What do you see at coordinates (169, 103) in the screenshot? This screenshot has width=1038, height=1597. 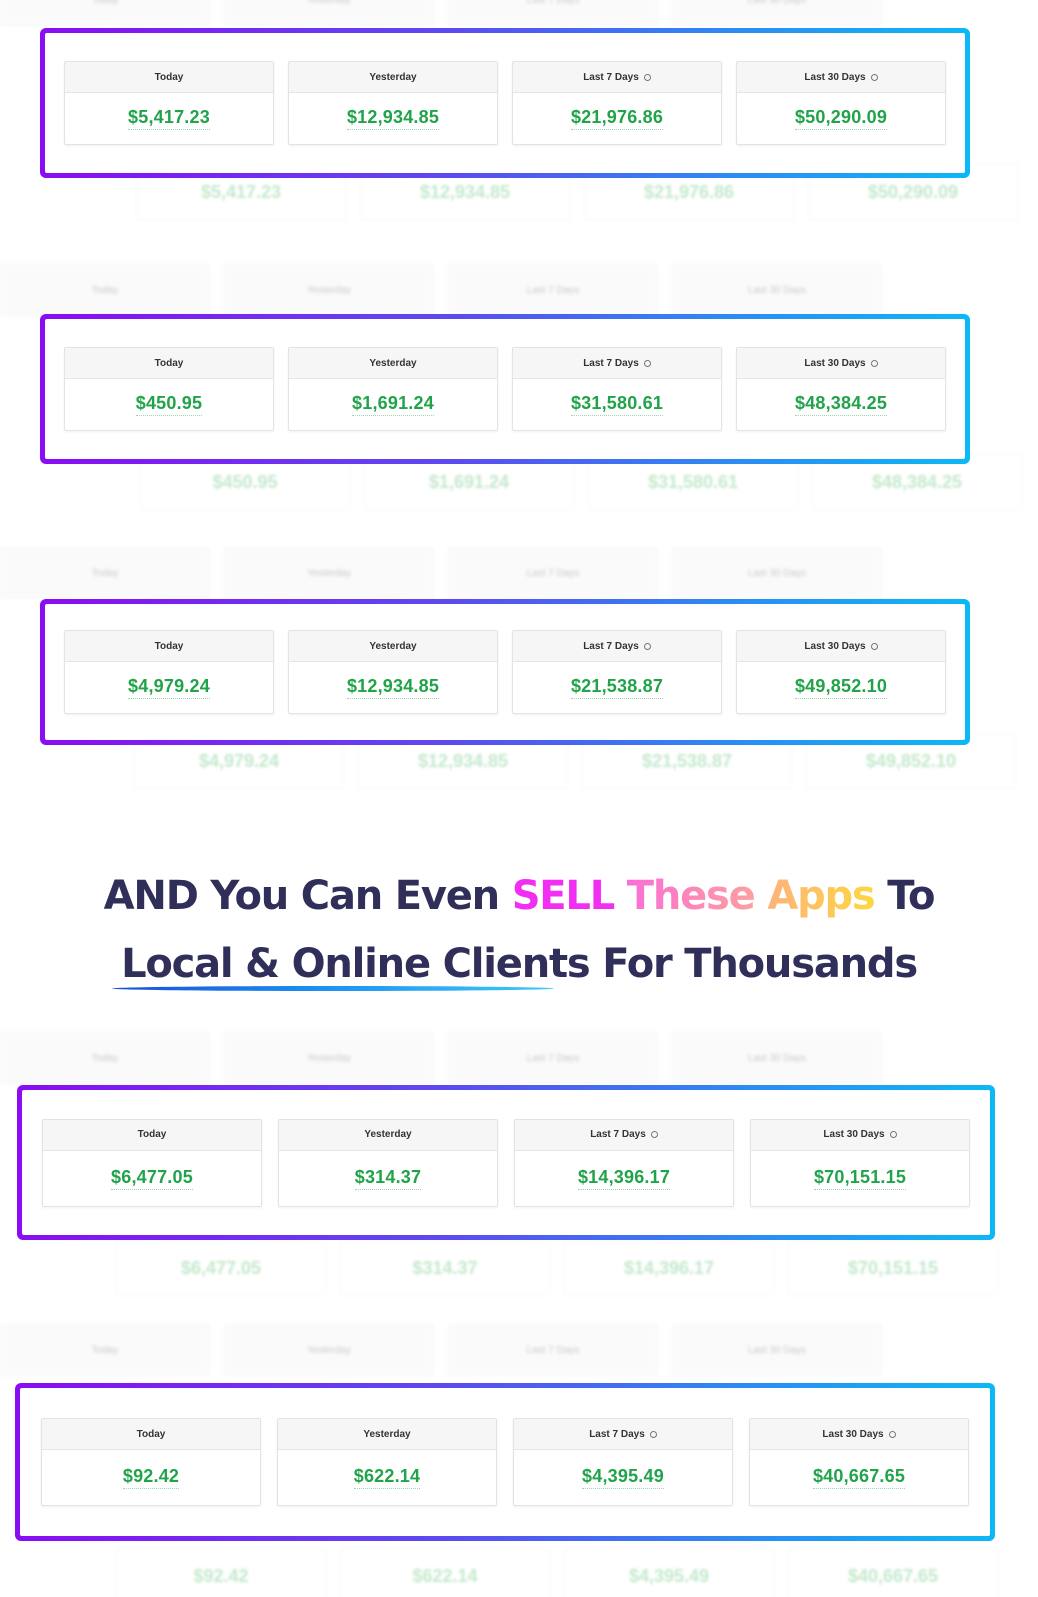 I see `stat-card-today: Today $5,417.23` at bounding box center [169, 103].